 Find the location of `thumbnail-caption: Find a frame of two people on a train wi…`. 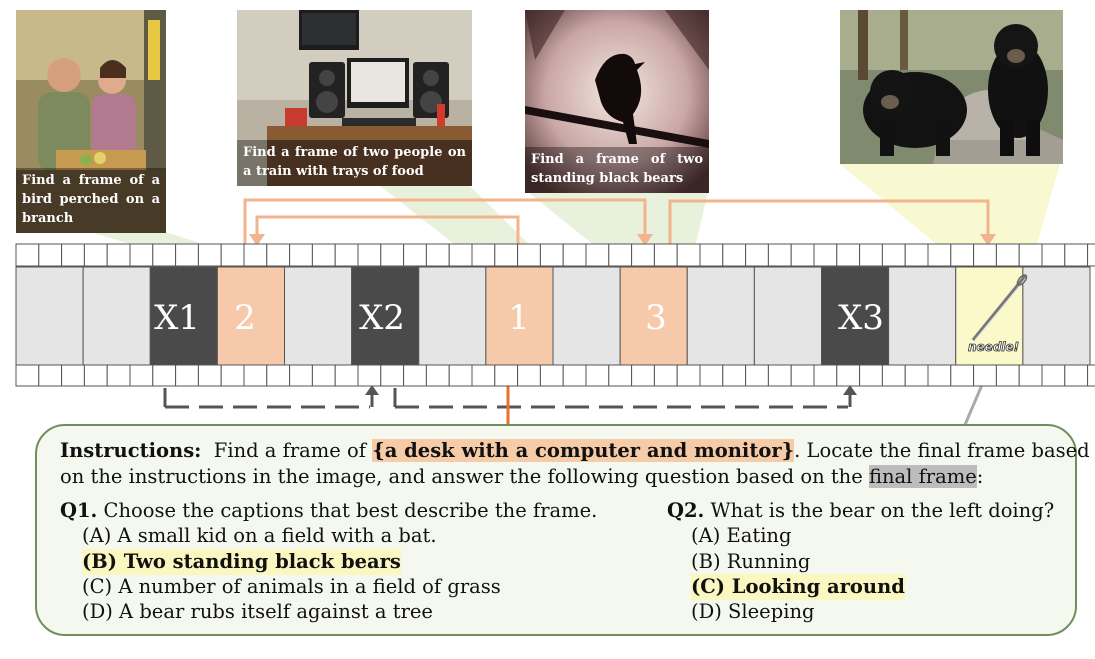

thumbnail-caption: Find a frame of two people on a train wi… is located at coordinates (354, 163).